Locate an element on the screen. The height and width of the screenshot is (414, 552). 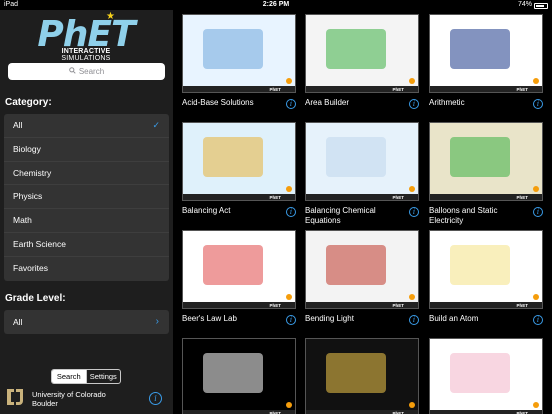
category-item-favorites: Favorites is located at coordinates (86, 269).